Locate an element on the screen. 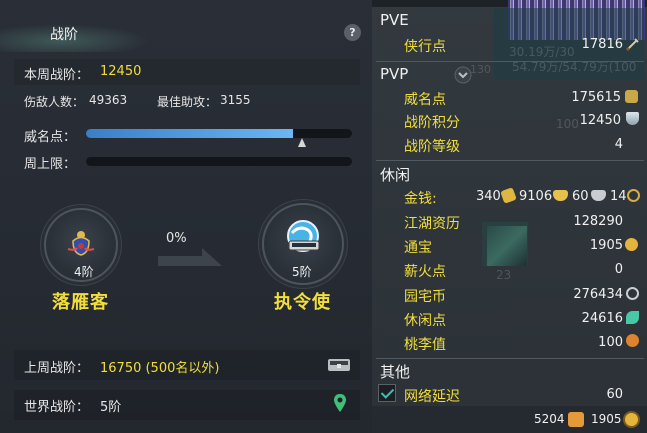 The height and width of the screenshot is (433, 647). currency-footer: 5204 1905 is located at coordinates (509, 419).